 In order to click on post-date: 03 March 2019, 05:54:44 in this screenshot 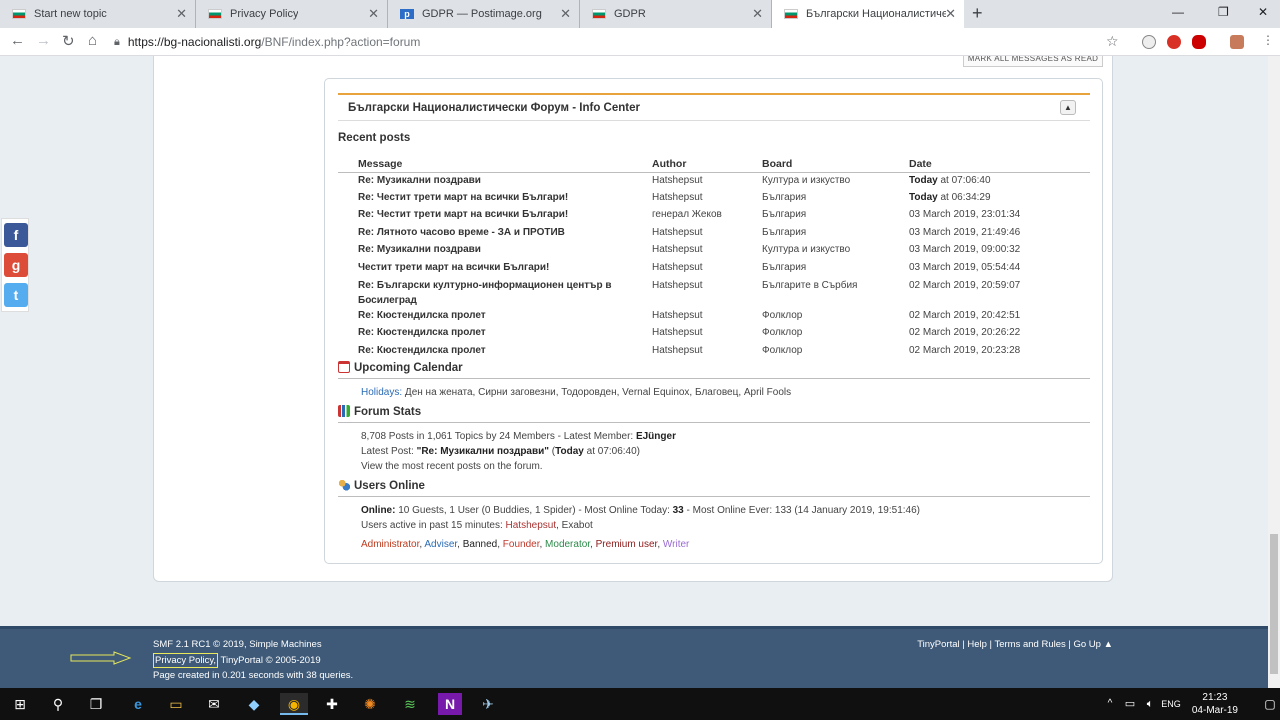, I will do `click(989, 269)`.